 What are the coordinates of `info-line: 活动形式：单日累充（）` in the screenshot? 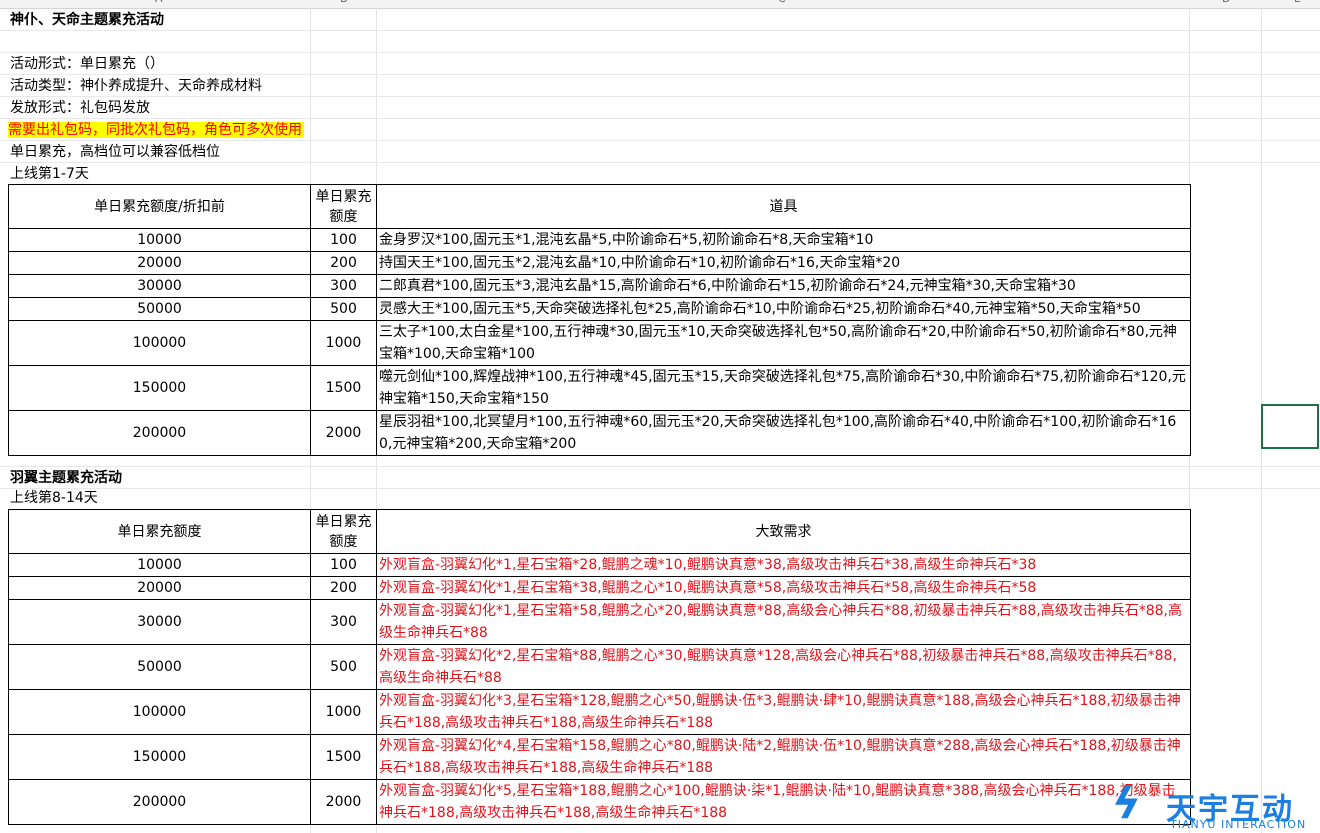 It's located at (87, 64).